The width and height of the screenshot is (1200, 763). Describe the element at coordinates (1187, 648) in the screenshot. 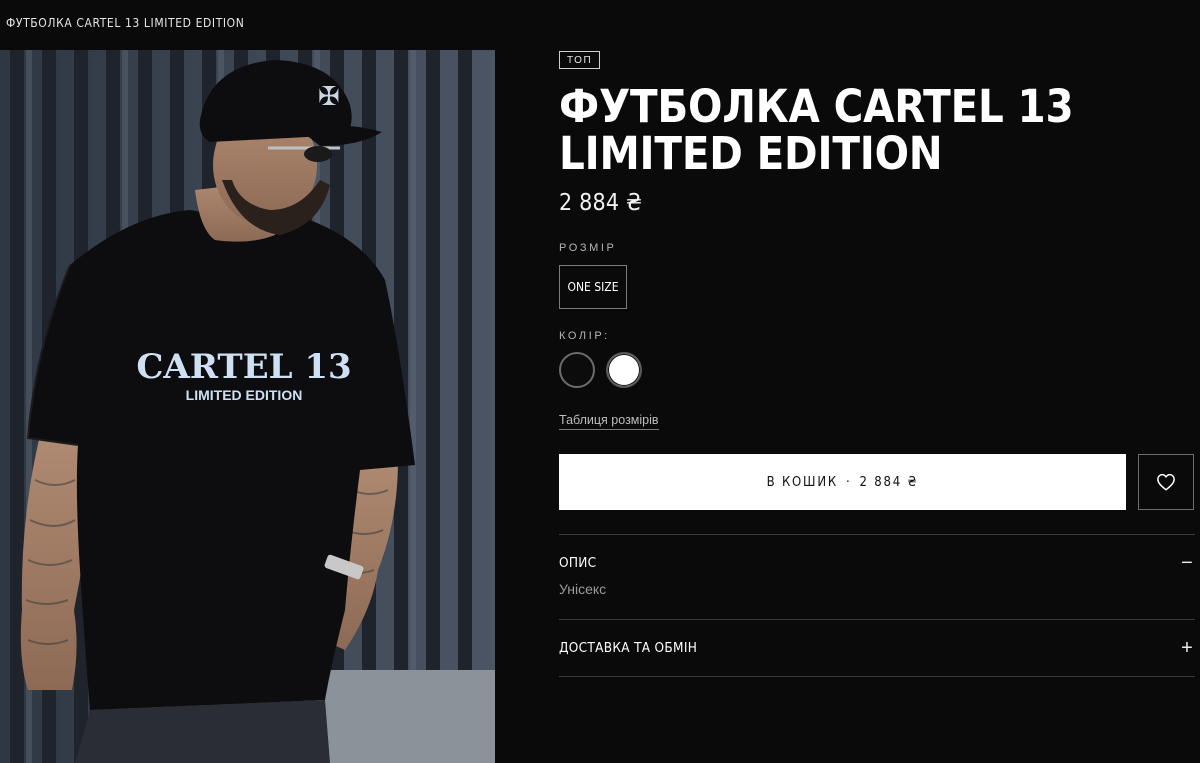

I see `expand-icon: +` at that location.